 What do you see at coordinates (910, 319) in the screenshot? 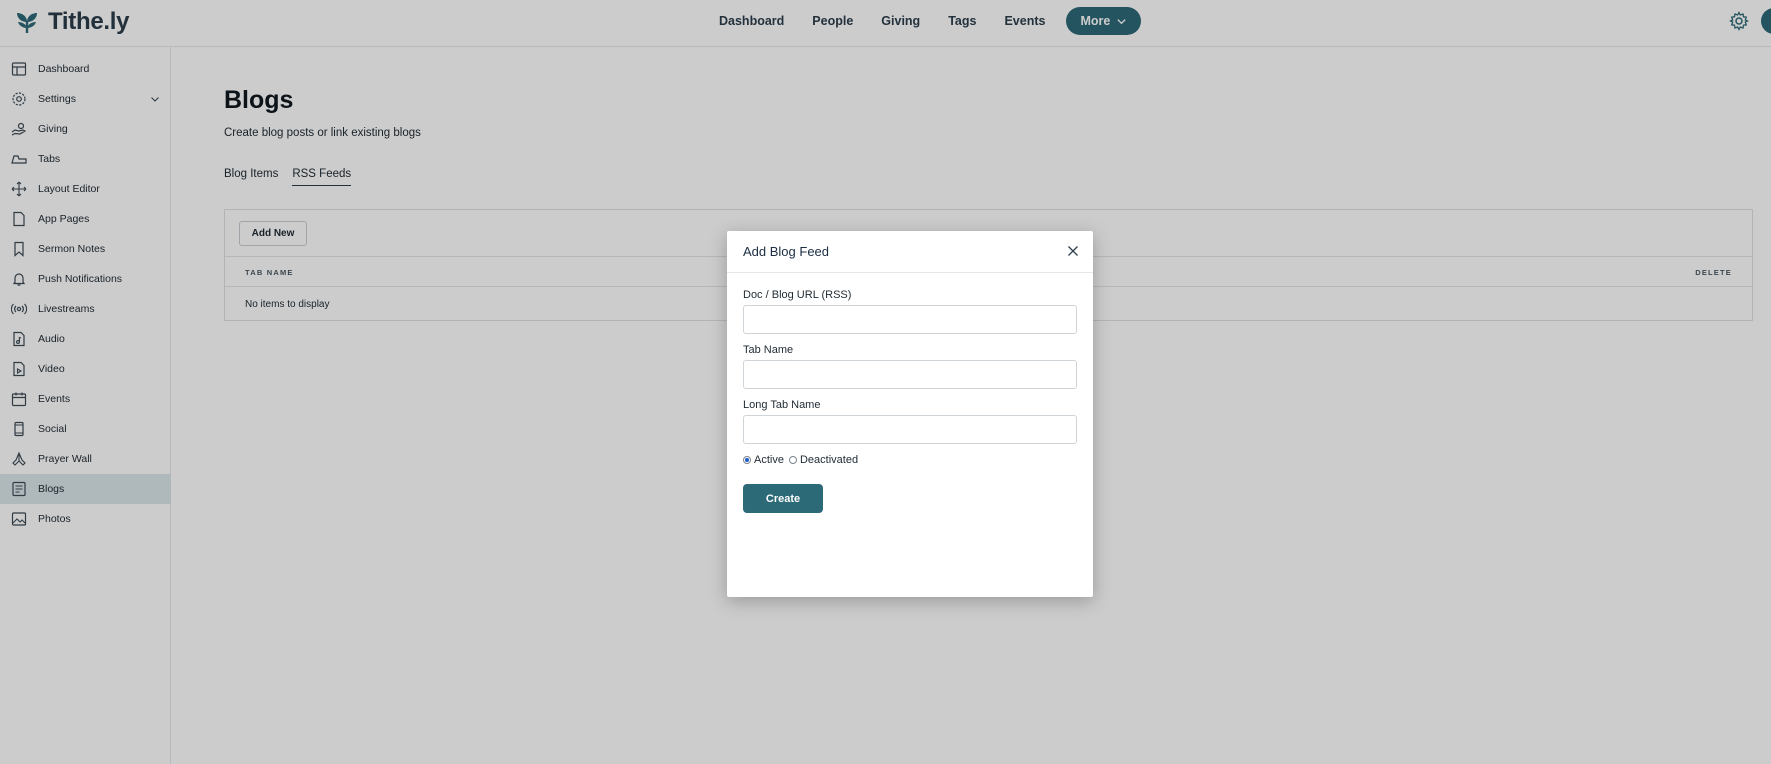
I see `rss-url-input` at bounding box center [910, 319].